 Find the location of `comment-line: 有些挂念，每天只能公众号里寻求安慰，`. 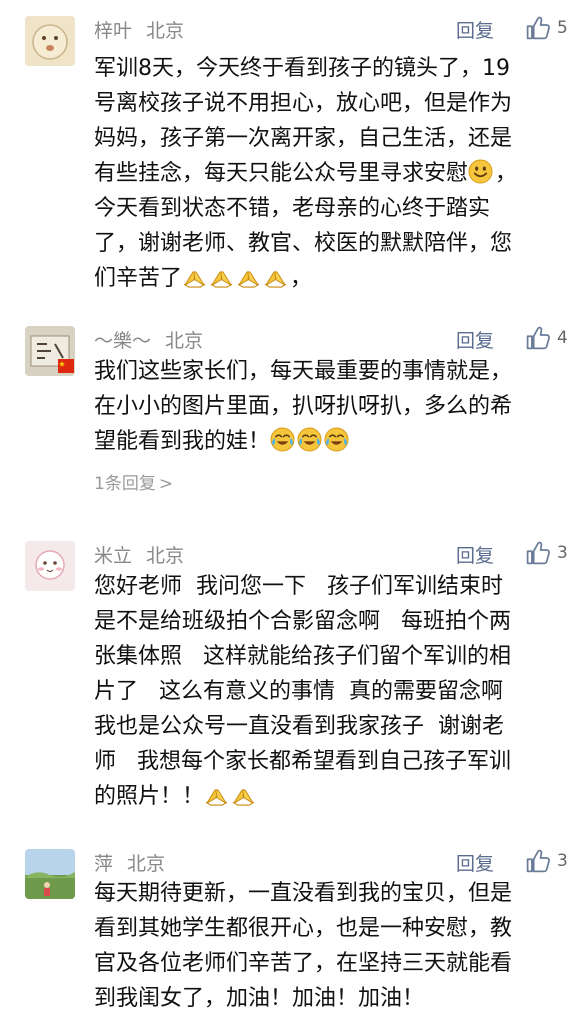

comment-line: 有些挂念，每天只能公众号里寻求安慰， is located at coordinates (306, 172).